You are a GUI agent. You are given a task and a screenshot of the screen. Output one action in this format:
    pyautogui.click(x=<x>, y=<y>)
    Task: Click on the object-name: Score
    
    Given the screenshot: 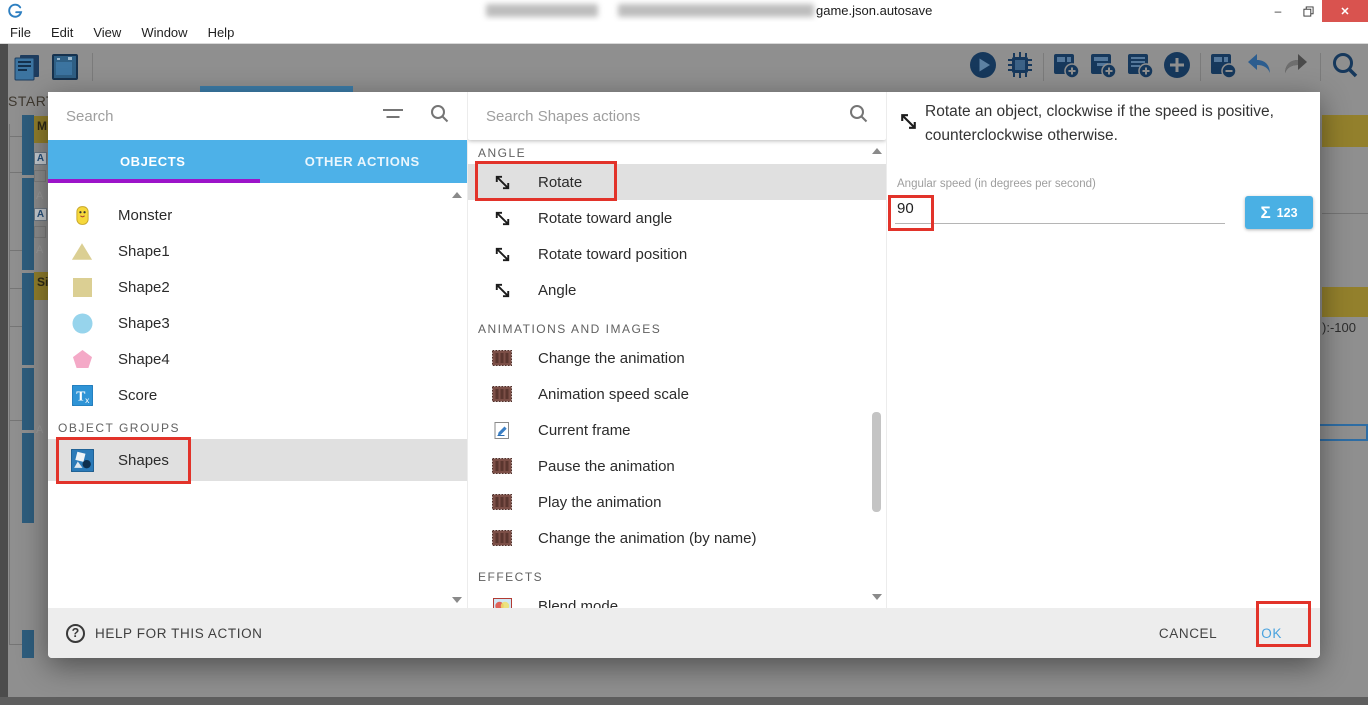 What is the action you would take?
    pyautogui.click(x=138, y=395)
    